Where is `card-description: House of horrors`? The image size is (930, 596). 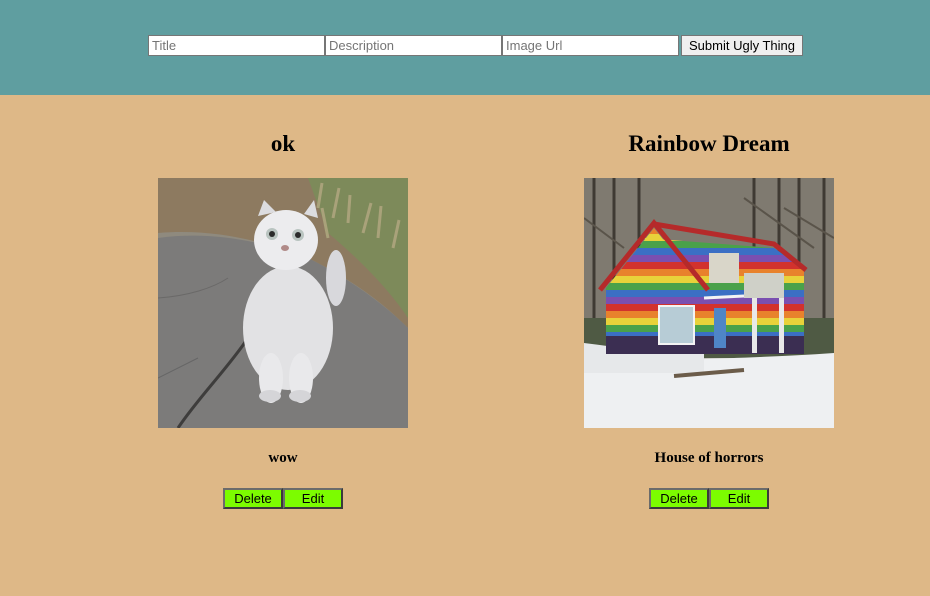
card-description: House of horrors is located at coordinates (709, 458).